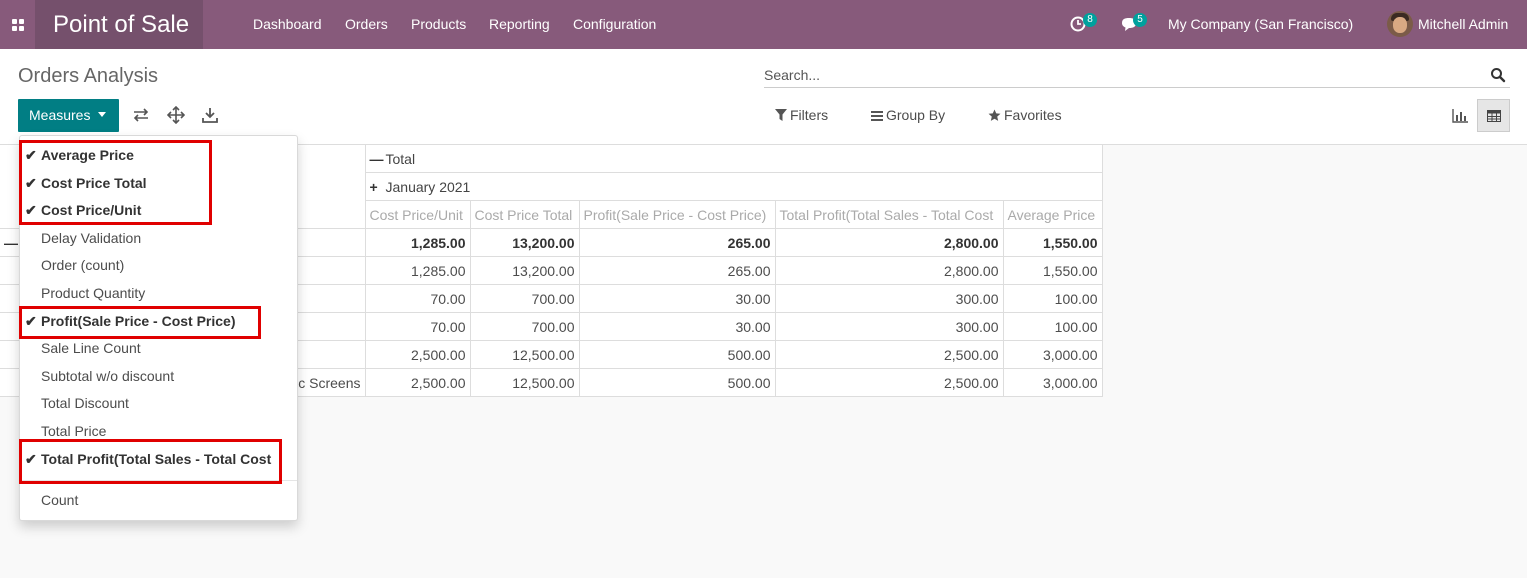 The width and height of the screenshot is (1527, 578). Describe the element at coordinates (158, 238) in the screenshot. I see `measure-item-delay-validation: Delay Validation` at that location.